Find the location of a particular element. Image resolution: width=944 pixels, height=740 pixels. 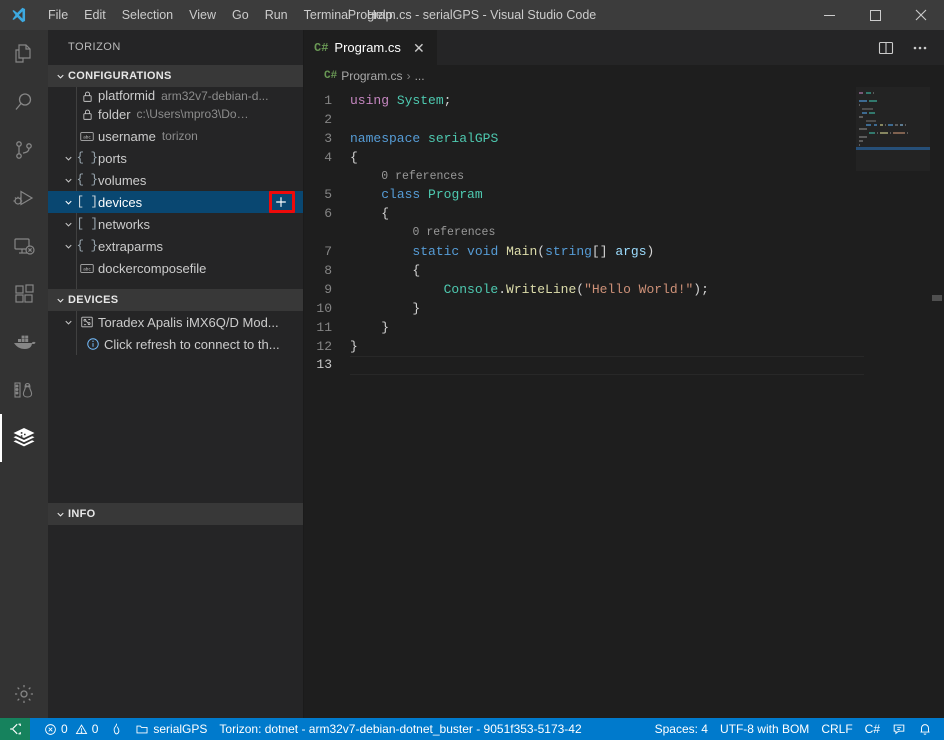

folder-icon is located at coordinates (142, 729).